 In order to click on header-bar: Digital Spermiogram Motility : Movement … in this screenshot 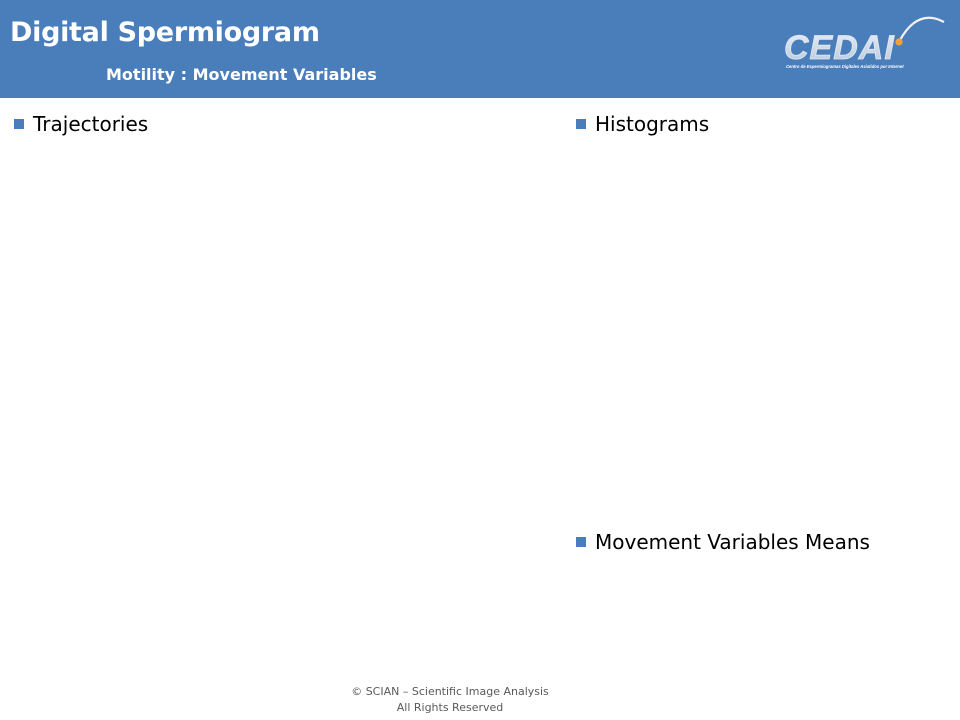, I will do `click(480, 49)`.